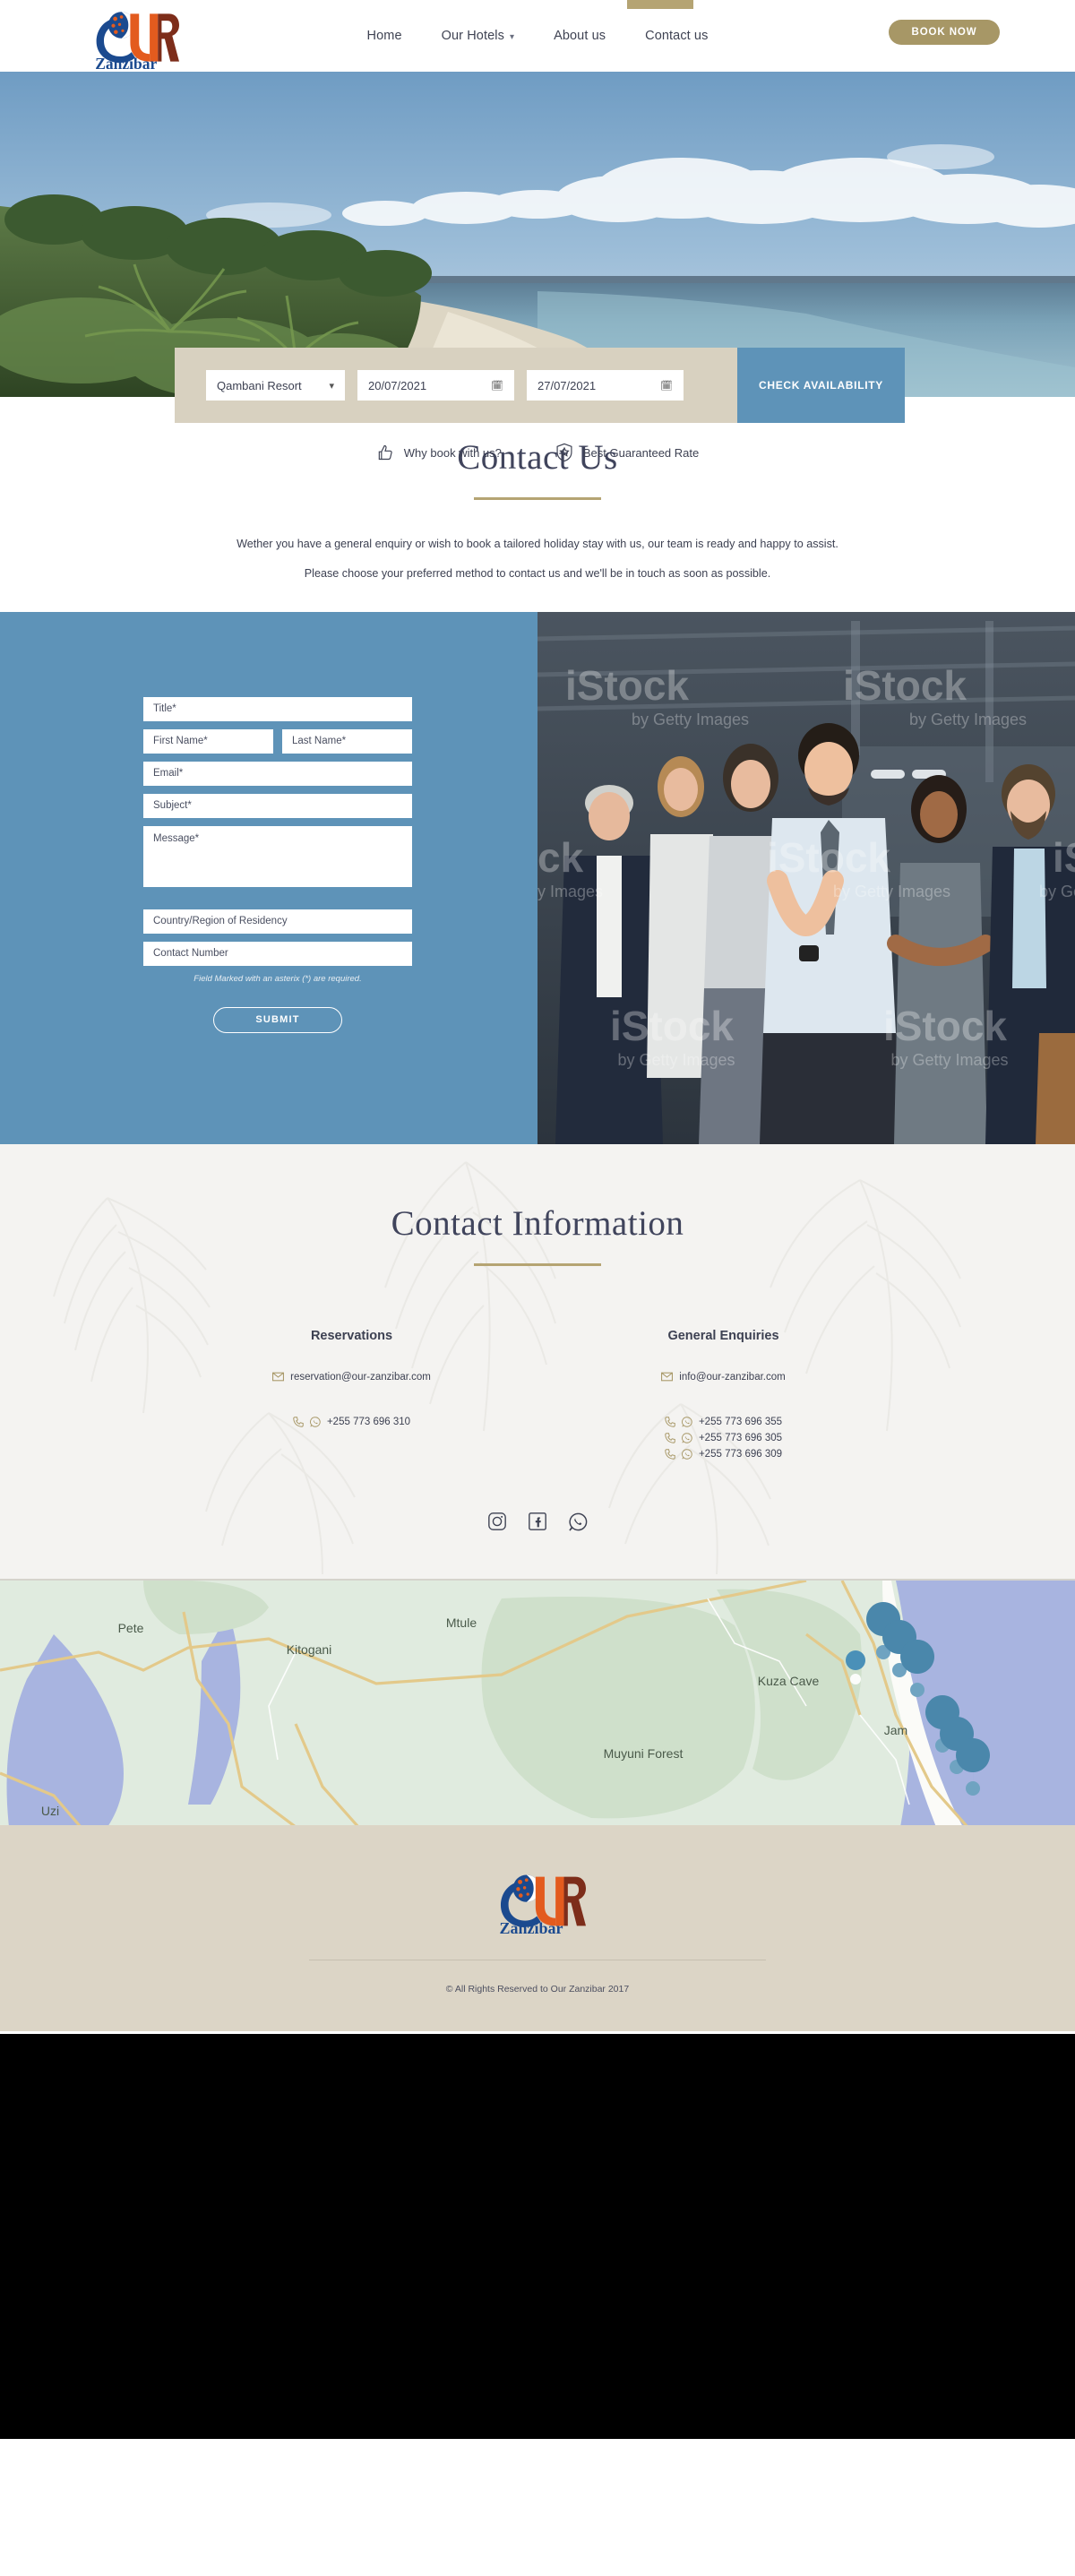  Describe the element at coordinates (347, 741) in the screenshot. I see `last-name-field: Last Name*` at that location.